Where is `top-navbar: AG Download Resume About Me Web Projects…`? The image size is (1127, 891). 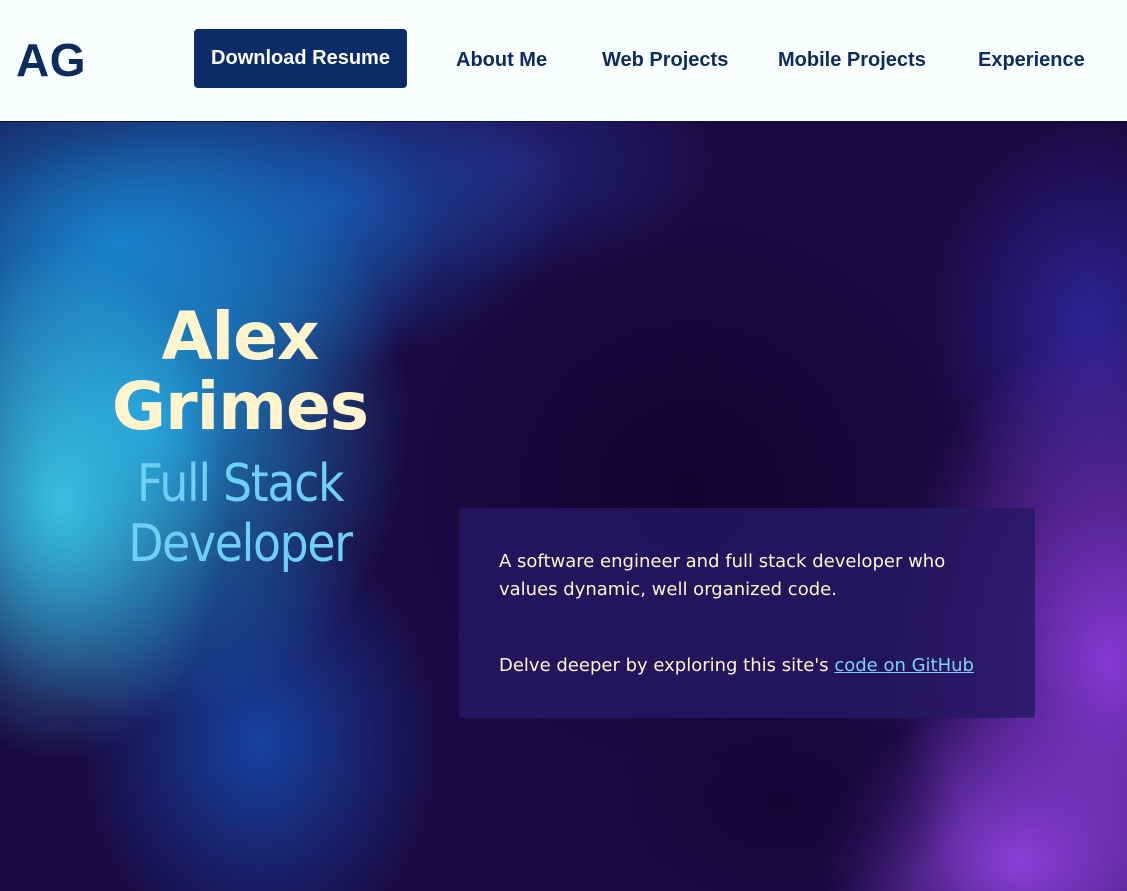 top-navbar: AG Download Resume About Me Web Projects… is located at coordinates (563, 61).